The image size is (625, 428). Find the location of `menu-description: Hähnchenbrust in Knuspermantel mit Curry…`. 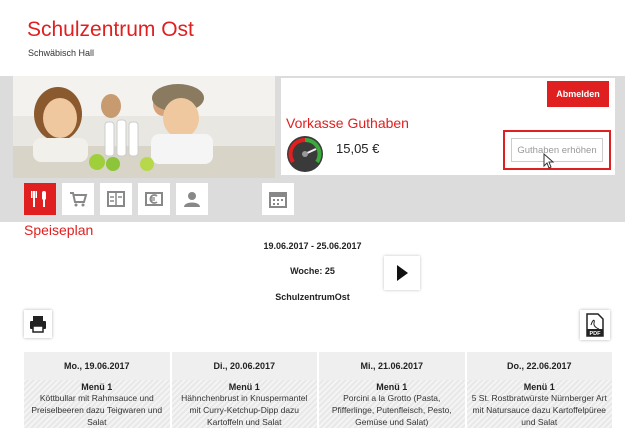

menu-description: Hähnchenbrust in Knuspermantel mit Curry… is located at coordinates (244, 410).